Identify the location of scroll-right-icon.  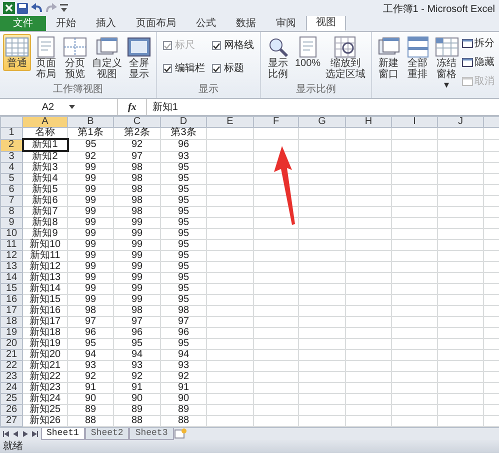
(25, 434).